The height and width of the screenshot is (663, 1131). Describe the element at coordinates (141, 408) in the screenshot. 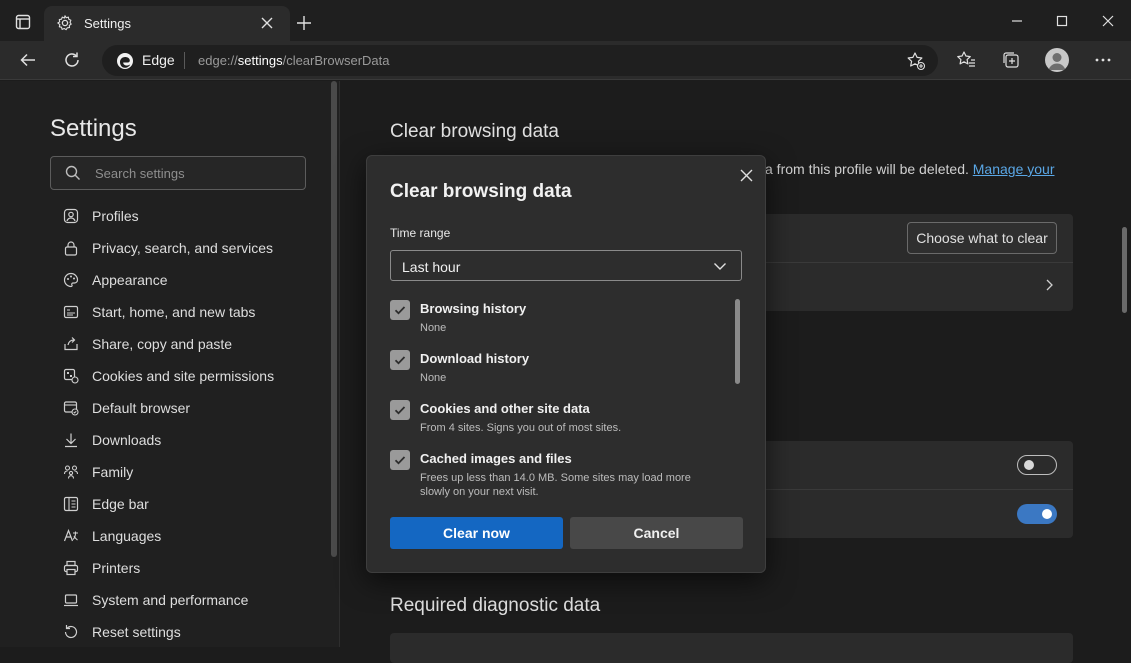

I see `sidebar-item-label: Default browser` at that location.